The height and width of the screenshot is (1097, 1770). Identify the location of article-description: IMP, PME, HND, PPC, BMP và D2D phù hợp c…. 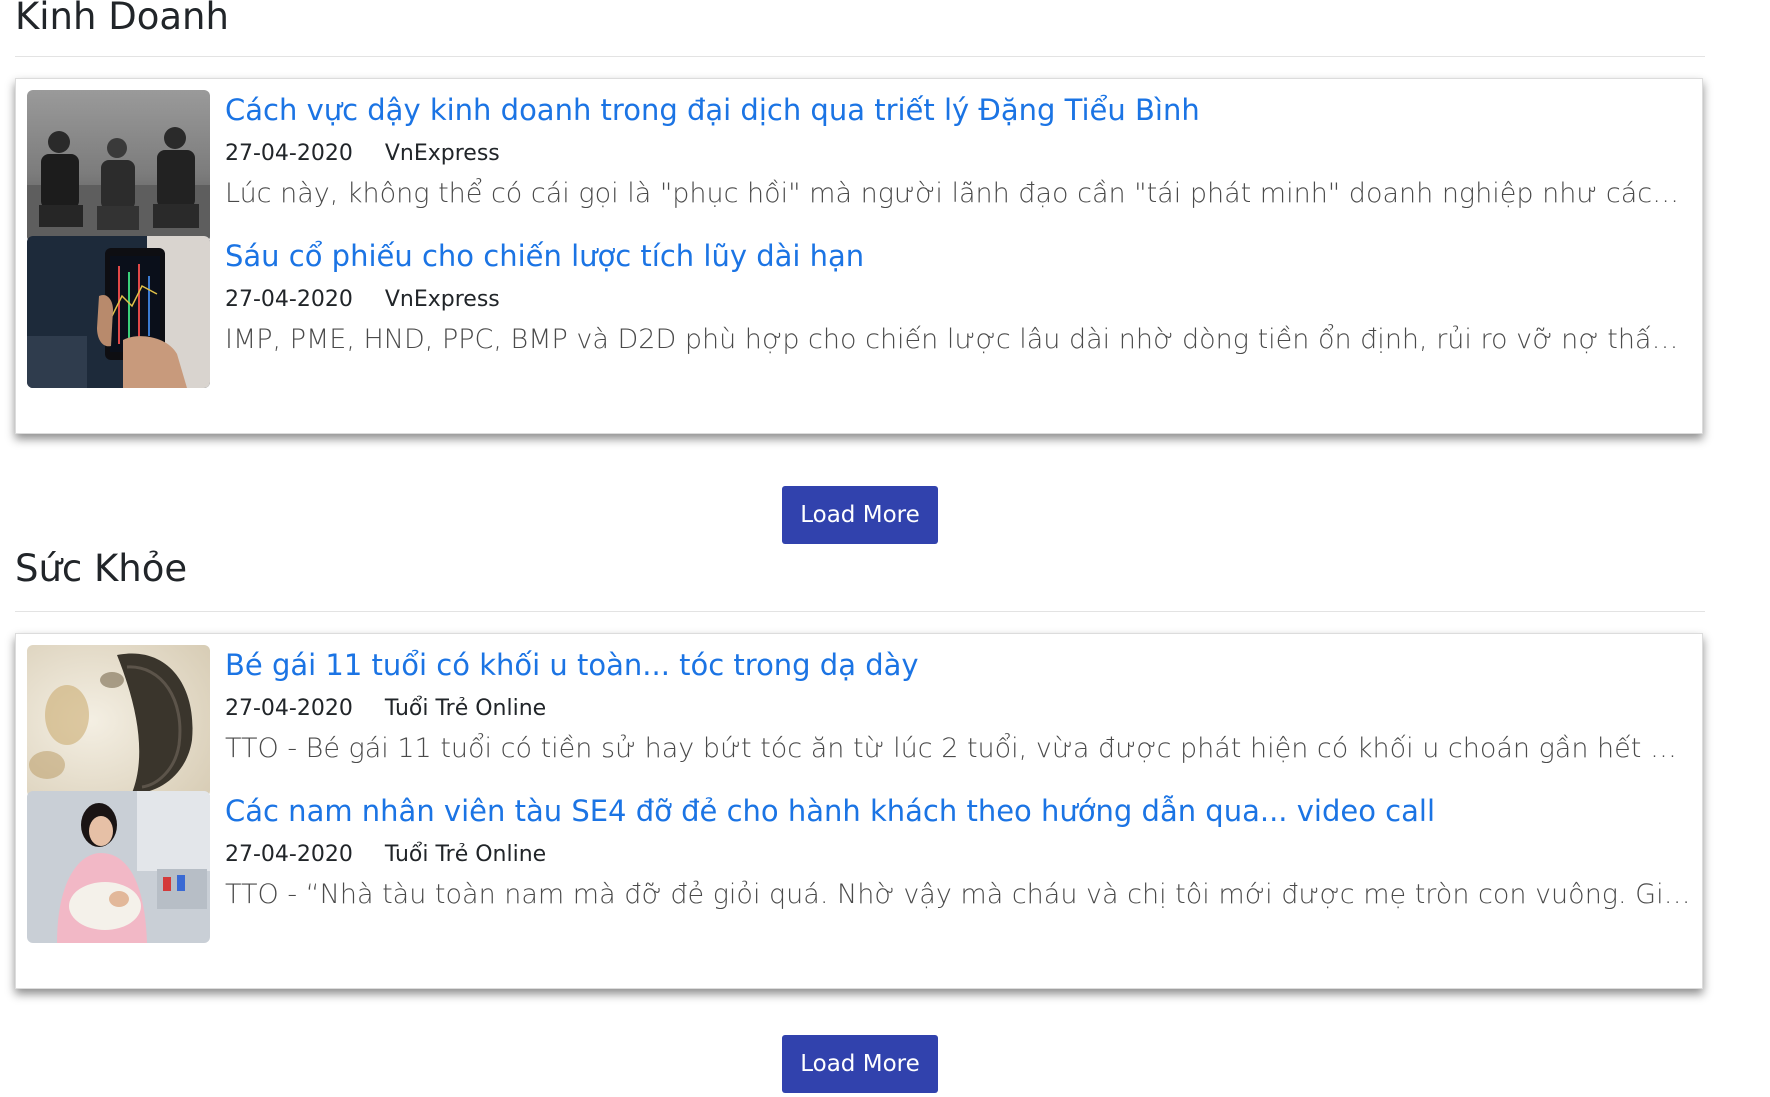
(959, 339).